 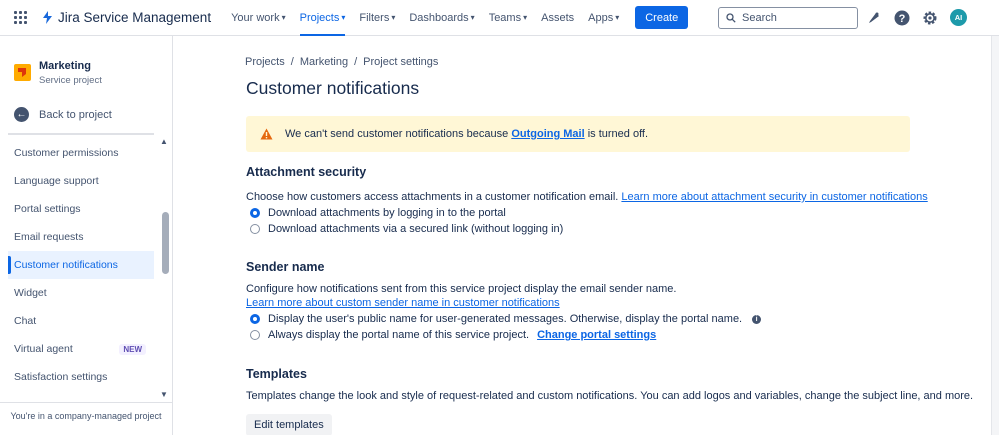 What do you see at coordinates (596, 335) in the screenshot?
I see `change-portal-settings-link: Change portal settings` at bounding box center [596, 335].